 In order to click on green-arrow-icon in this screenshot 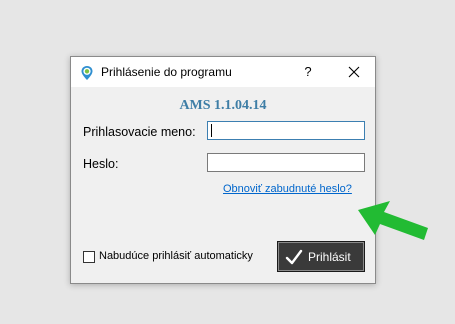, I will do `click(393, 220)`.